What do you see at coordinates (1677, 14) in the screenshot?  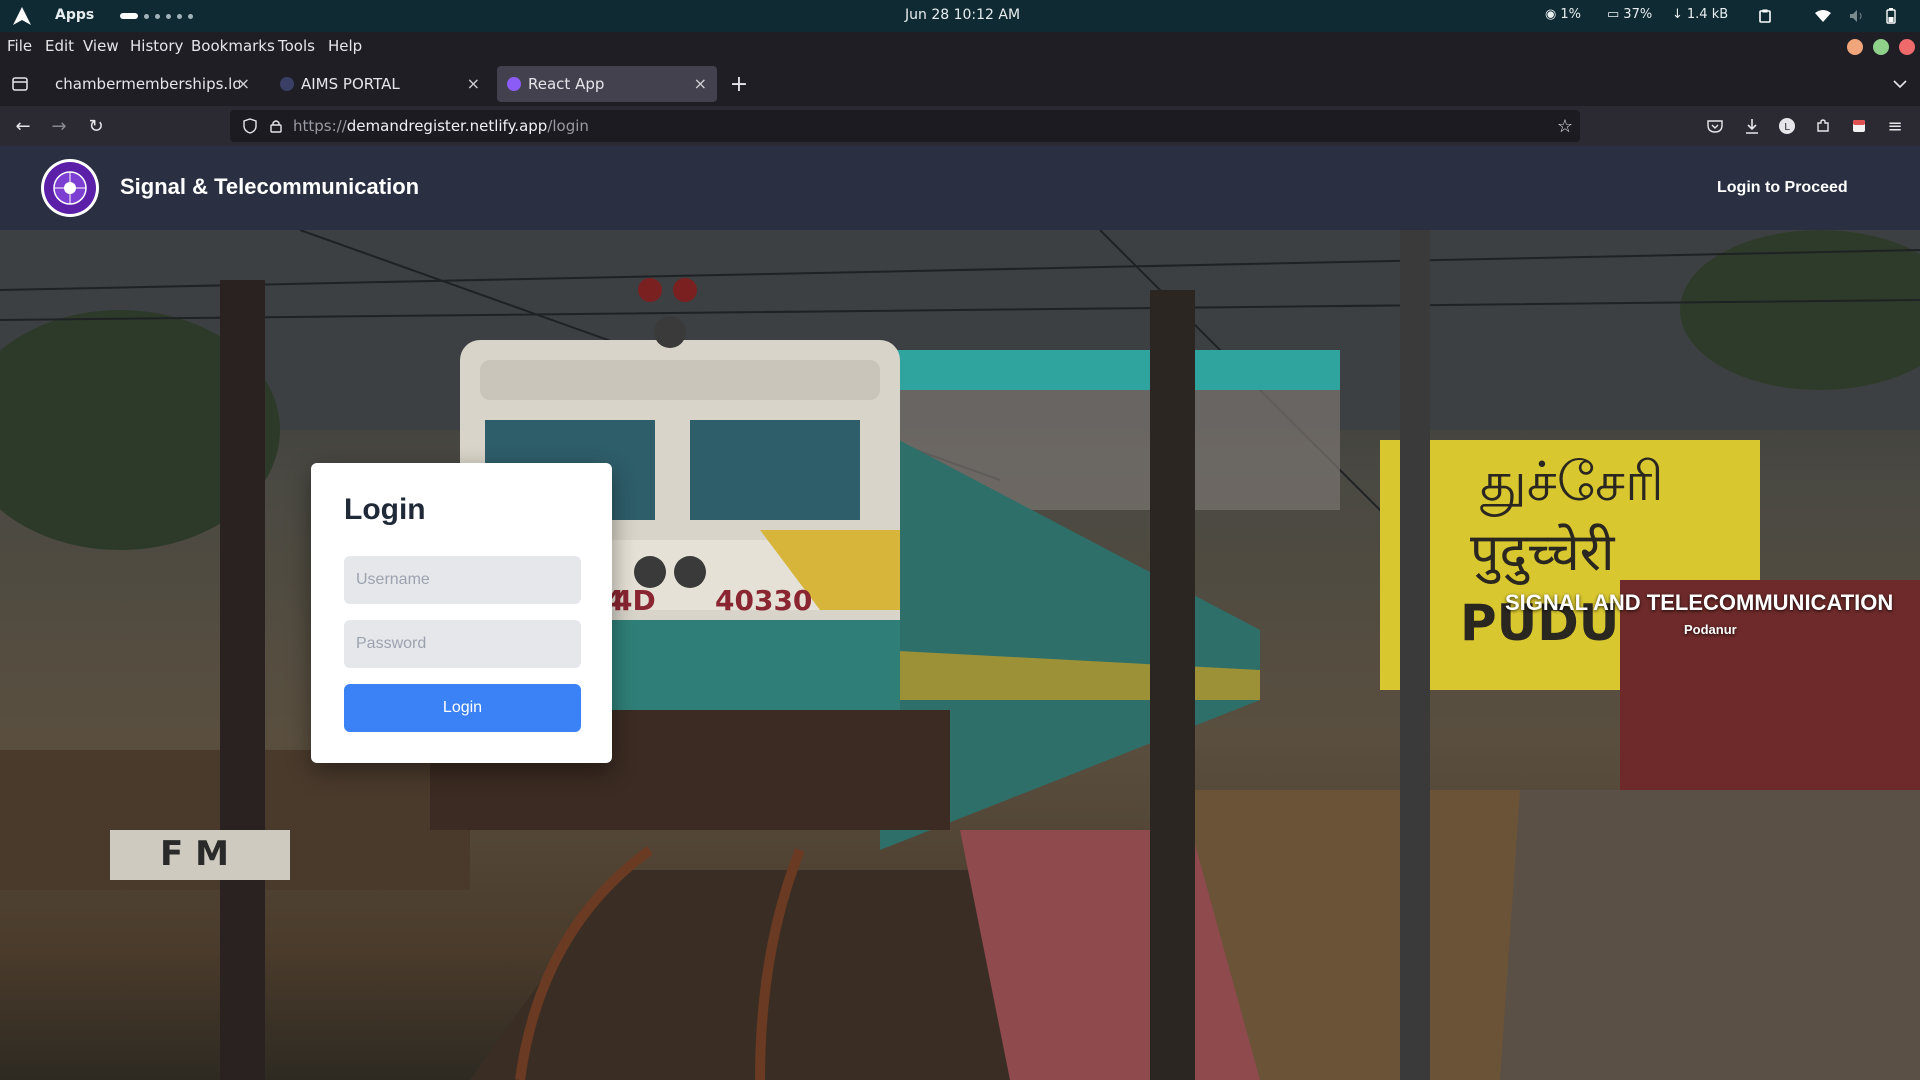 I see `download-arrow-icon: ↓` at bounding box center [1677, 14].